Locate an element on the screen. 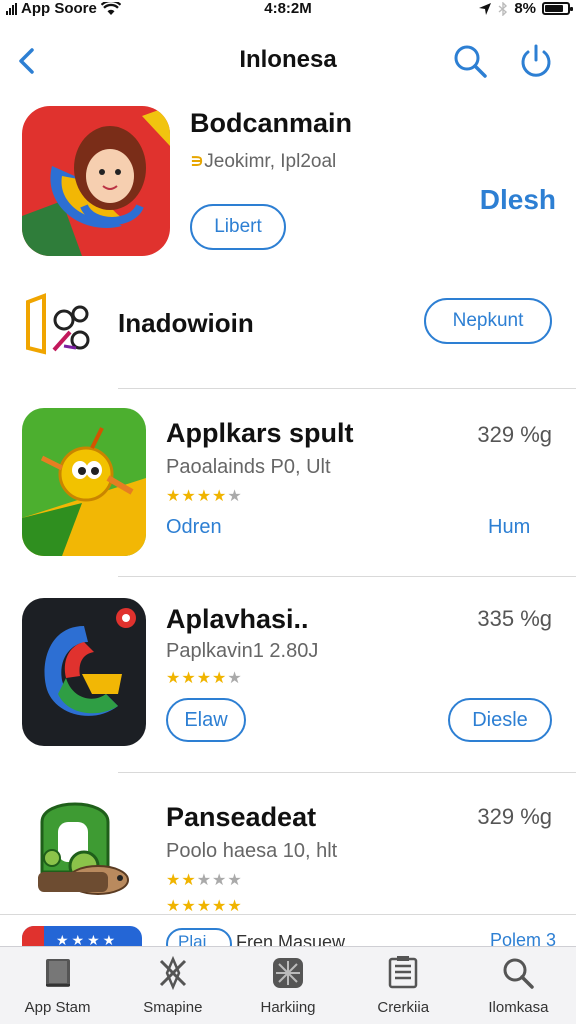  tab-harkiing: Harkiing is located at coordinates (287, 985).